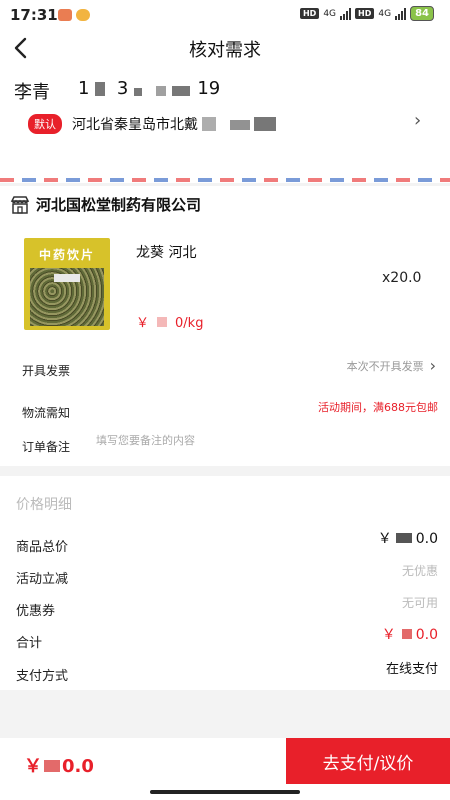 The width and height of the screenshot is (450, 800). Describe the element at coordinates (67, 284) in the screenshot. I see `product-image: 中药饮片` at that location.